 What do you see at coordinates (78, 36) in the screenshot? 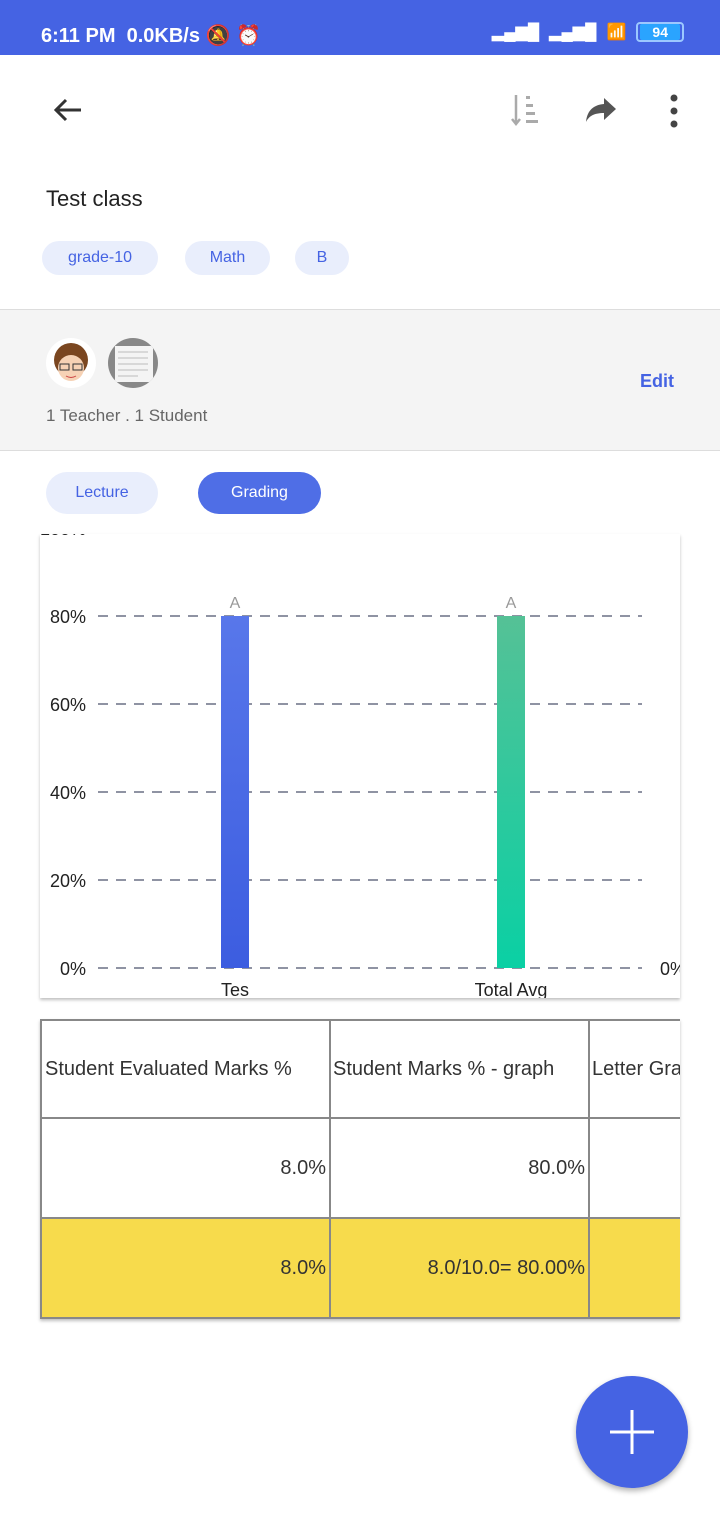
I see `time: 6:11 PM` at bounding box center [78, 36].